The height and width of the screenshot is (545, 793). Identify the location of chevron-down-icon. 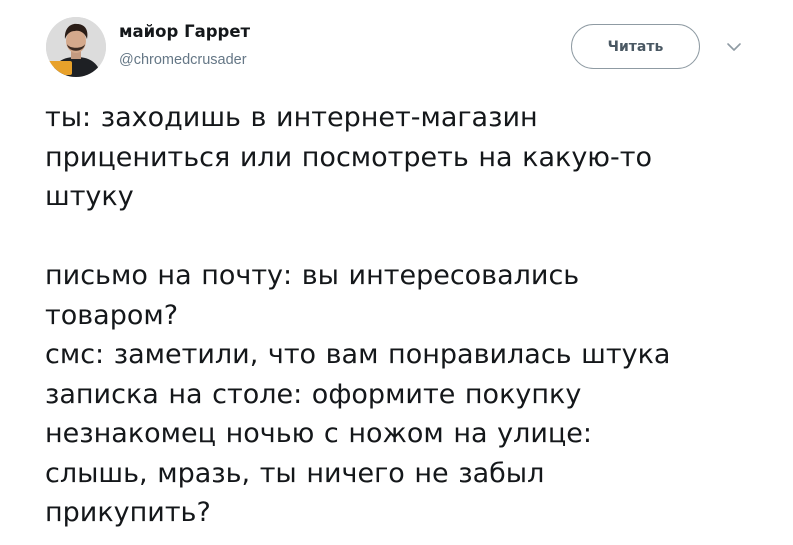
(734, 47).